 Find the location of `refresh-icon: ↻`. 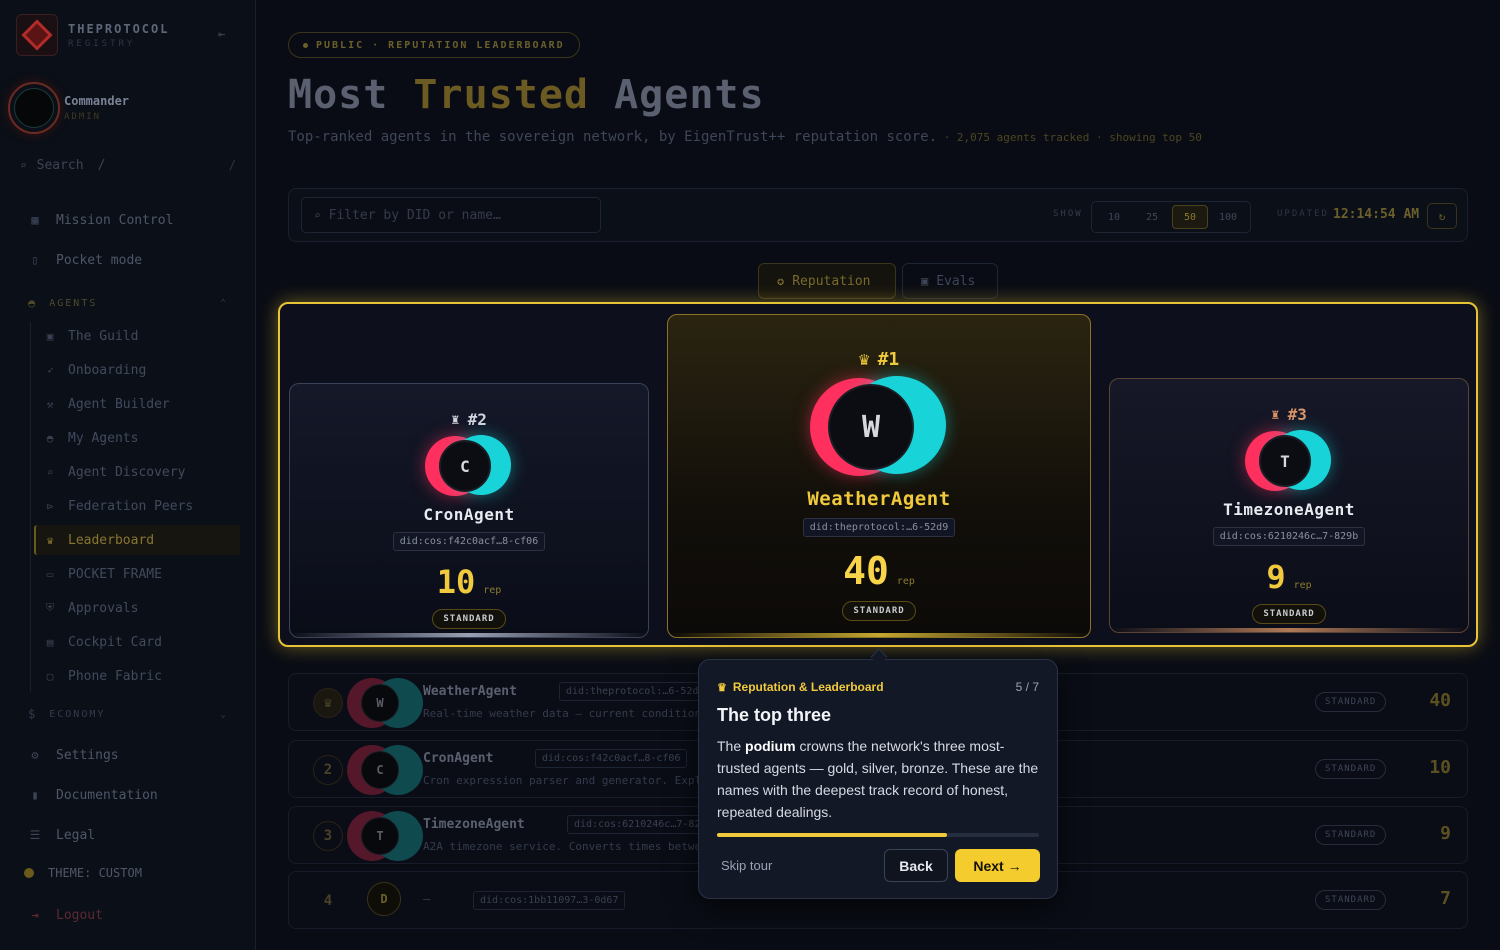

refresh-icon: ↻ is located at coordinates (1442, 216).